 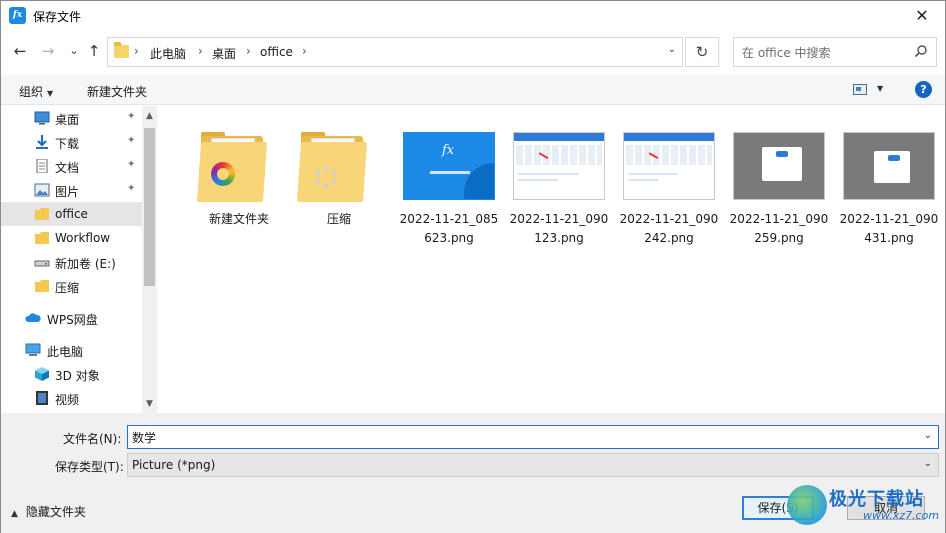 What do you see at coordinates (42, 118) in the screenshot?
I see `desktop-icon` at bounding box center [42, 118].